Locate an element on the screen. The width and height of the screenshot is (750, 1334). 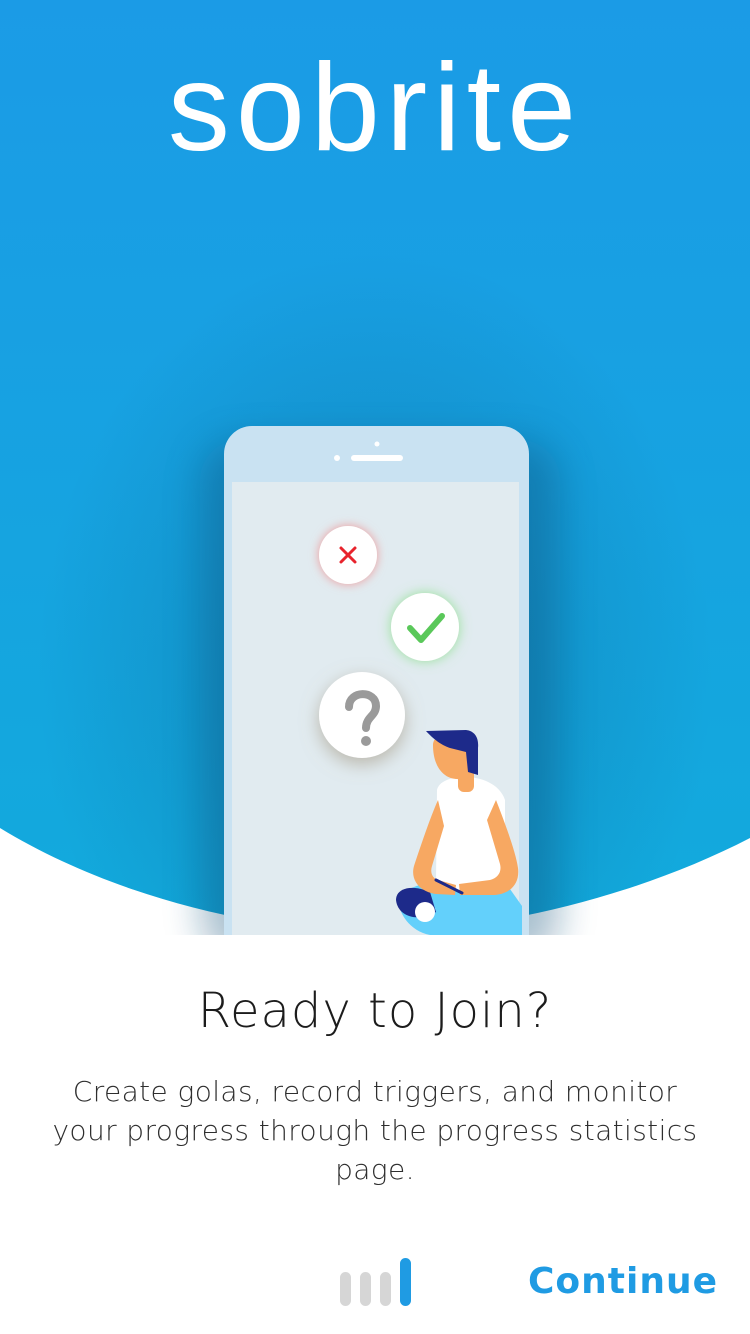
continue-button: Continue is located at coordinates (623, 1282).